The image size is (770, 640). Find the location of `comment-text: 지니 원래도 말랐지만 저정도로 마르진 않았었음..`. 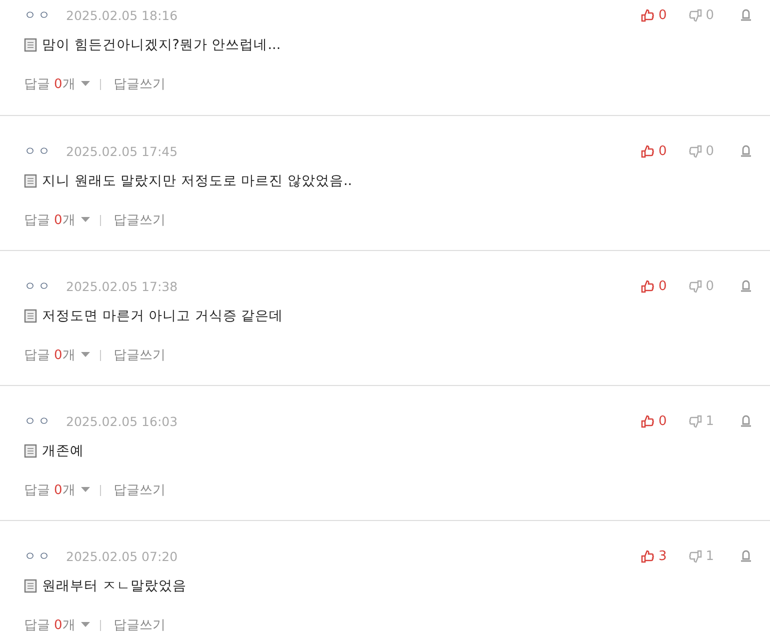

comment-text: 지니 원래도 말랐지만 저정도로 마르진 않았었음.. is located at coordinates (197, 181).